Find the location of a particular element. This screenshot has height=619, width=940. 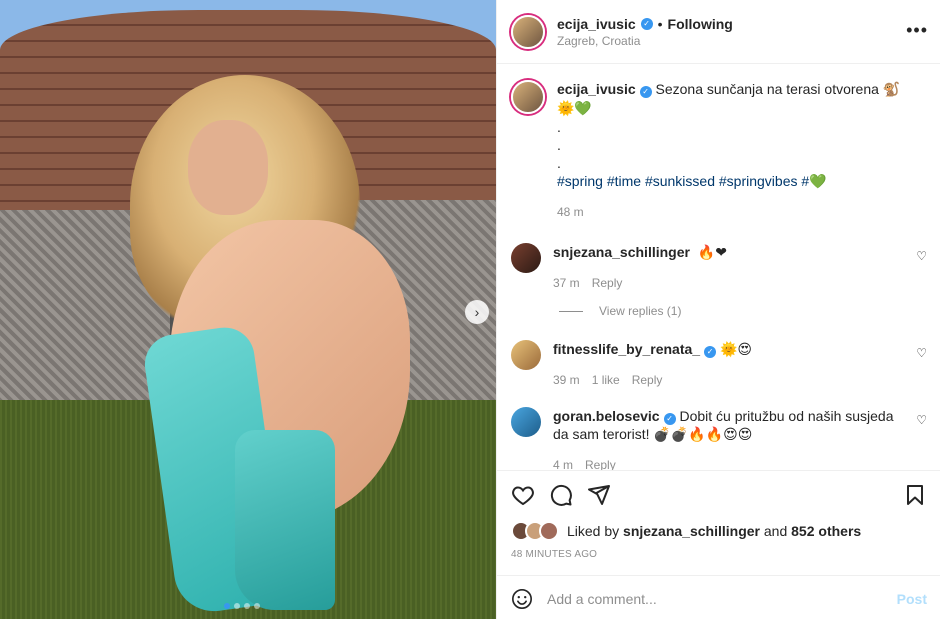

photo-face is located at coordinates (228, 167).